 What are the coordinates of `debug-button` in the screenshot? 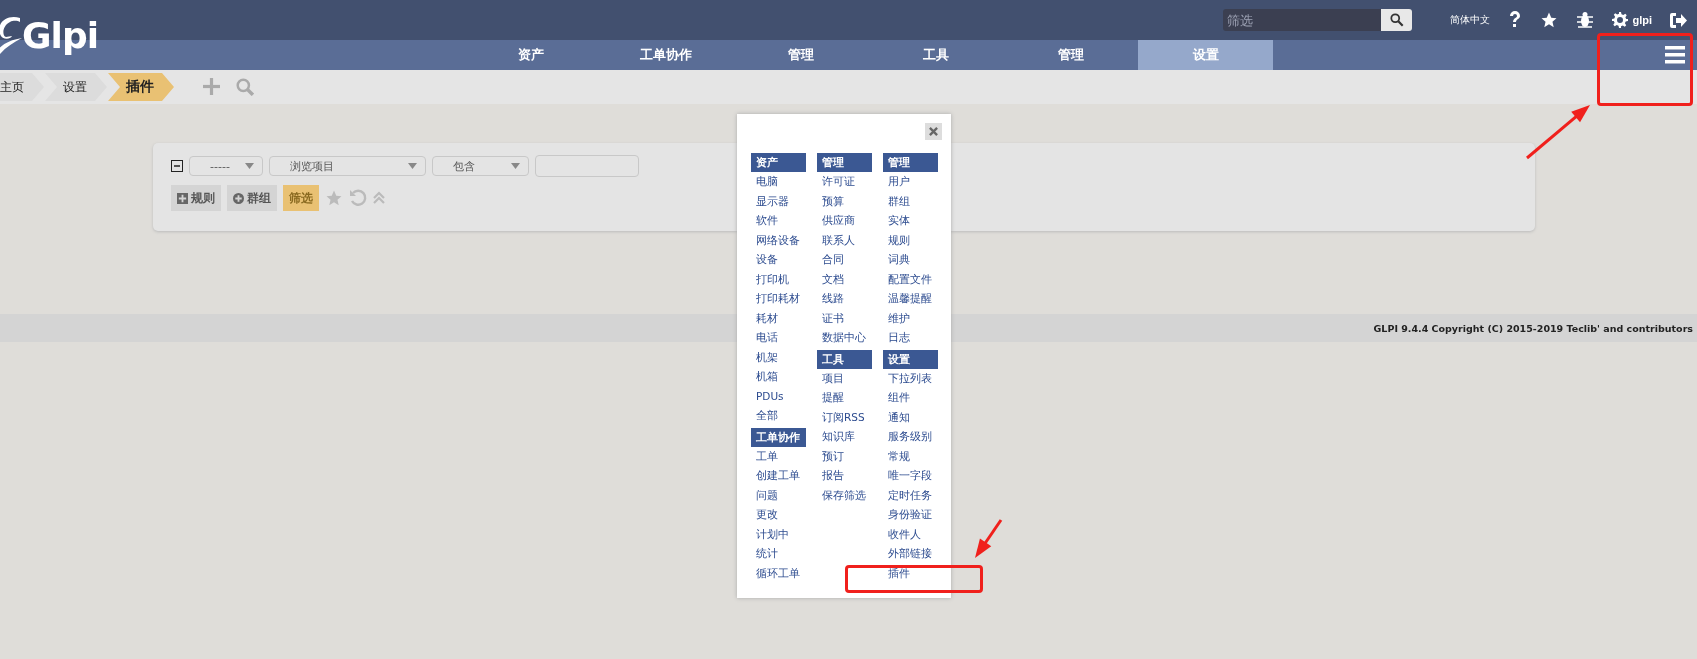 It's located at (1585, 20).